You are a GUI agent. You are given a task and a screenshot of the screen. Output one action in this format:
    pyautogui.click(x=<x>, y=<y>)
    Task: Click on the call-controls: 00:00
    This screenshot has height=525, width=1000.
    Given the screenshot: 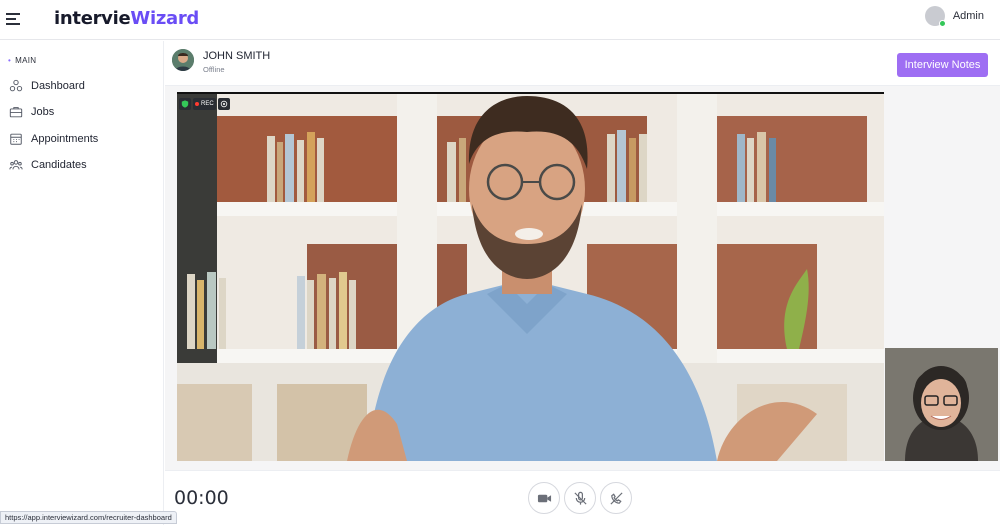 What is the action you would take?
    pyautogui.click(x=582, y=497)
    